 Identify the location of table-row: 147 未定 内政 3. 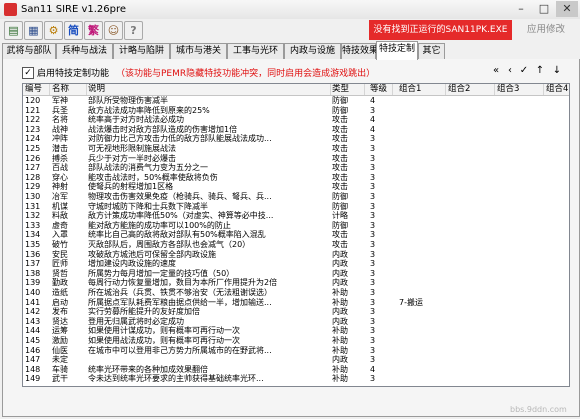
(296, 359).